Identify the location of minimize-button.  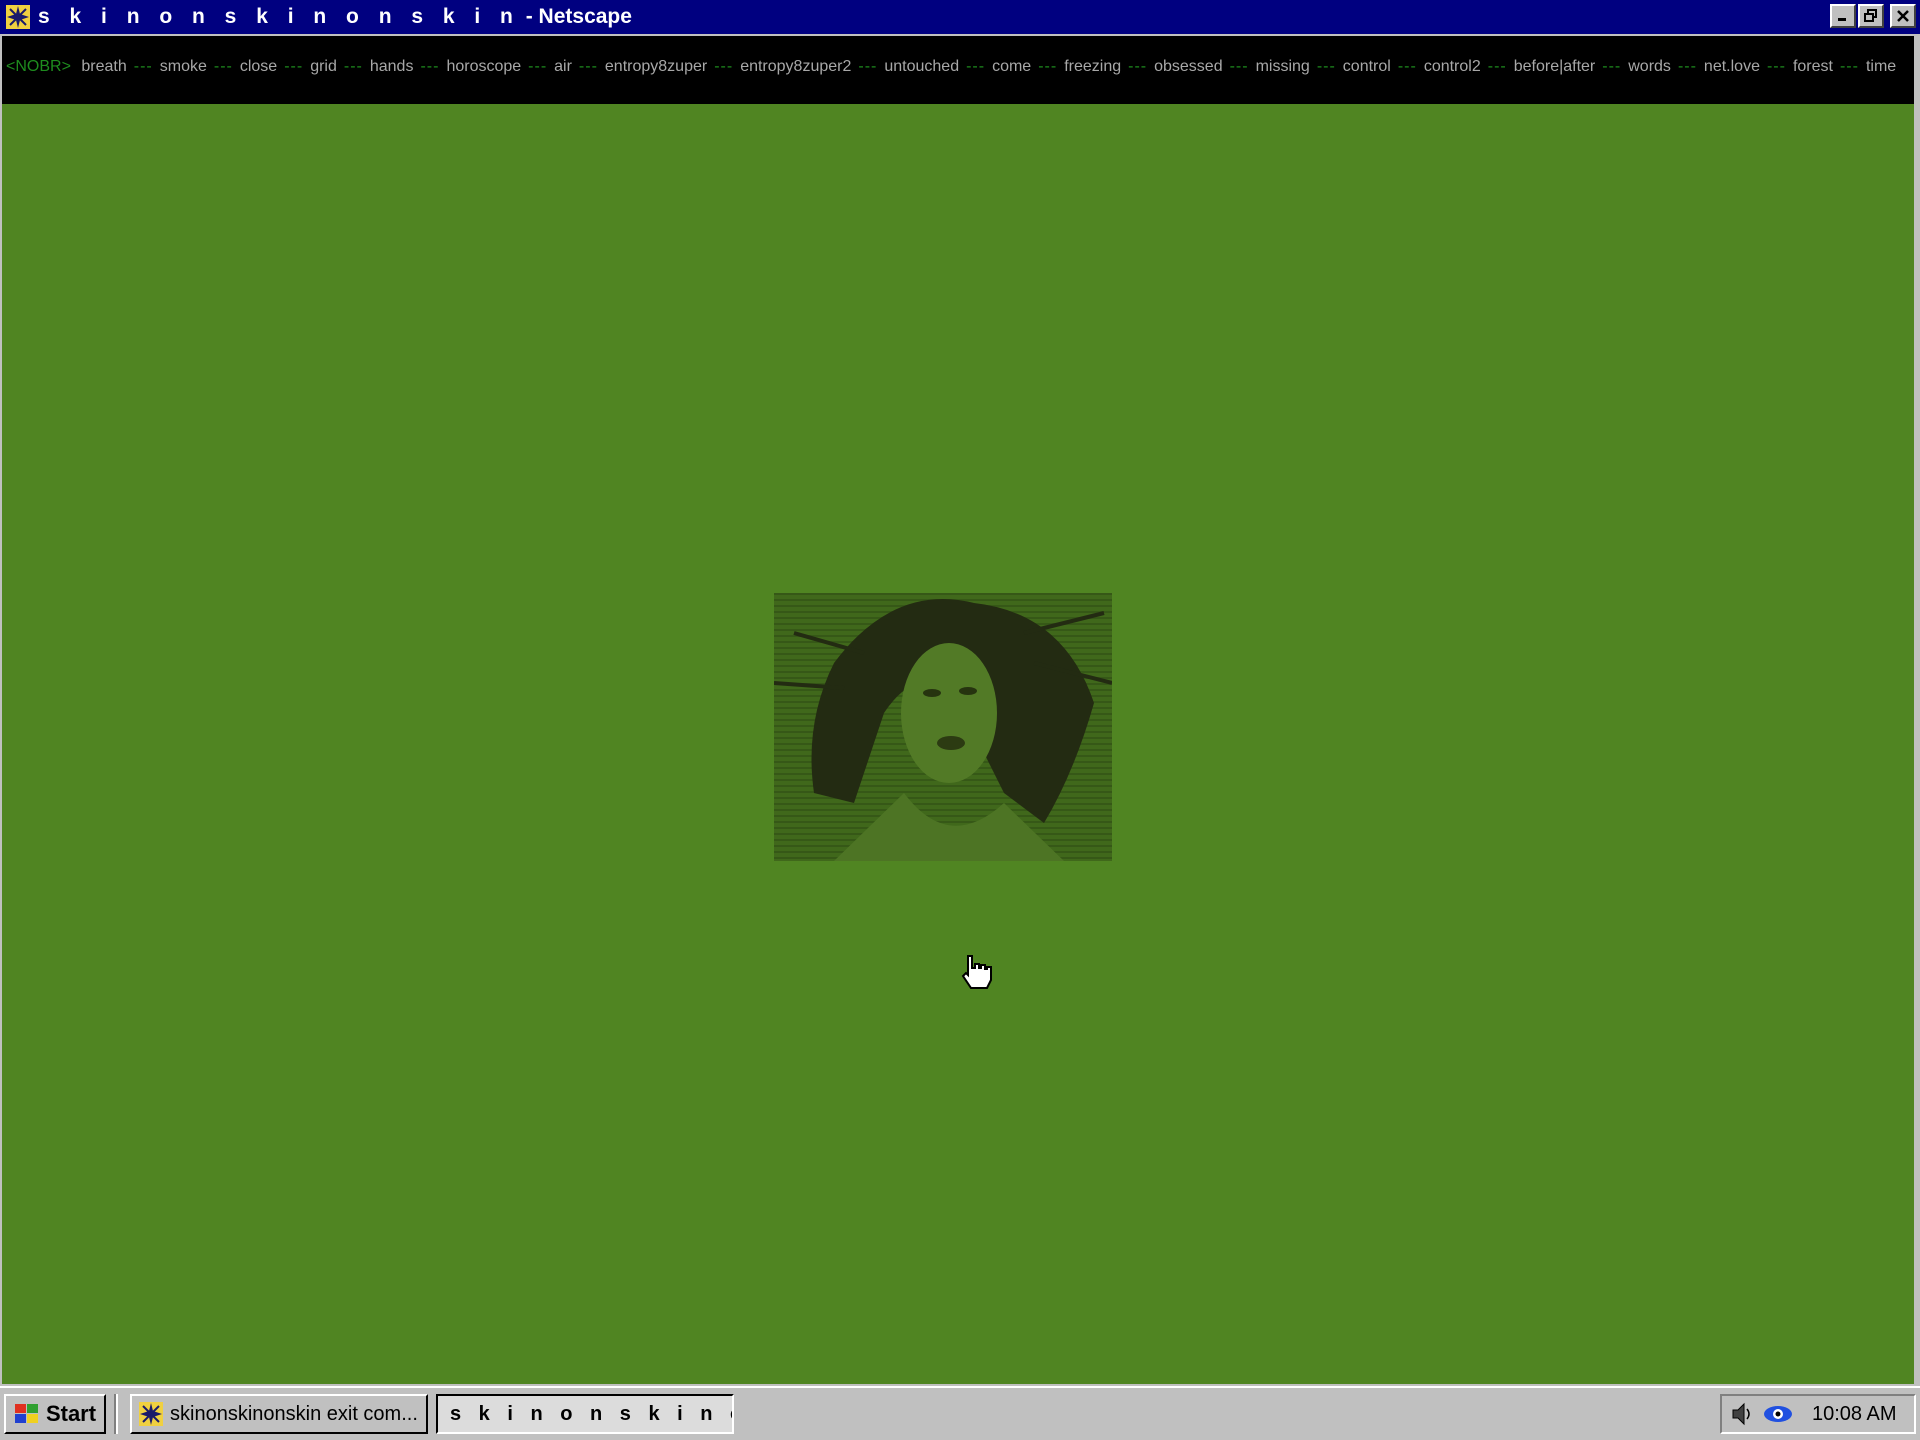
(1843, 16).